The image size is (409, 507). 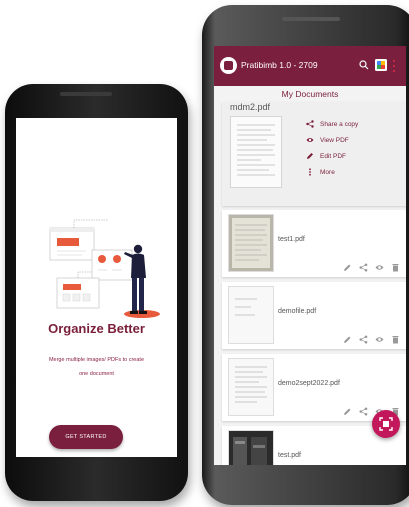 What do you see at coordinates (314, 315) in the screenshot?
I see `document-card: demofile.pdf` at bounding box center [314, 315].